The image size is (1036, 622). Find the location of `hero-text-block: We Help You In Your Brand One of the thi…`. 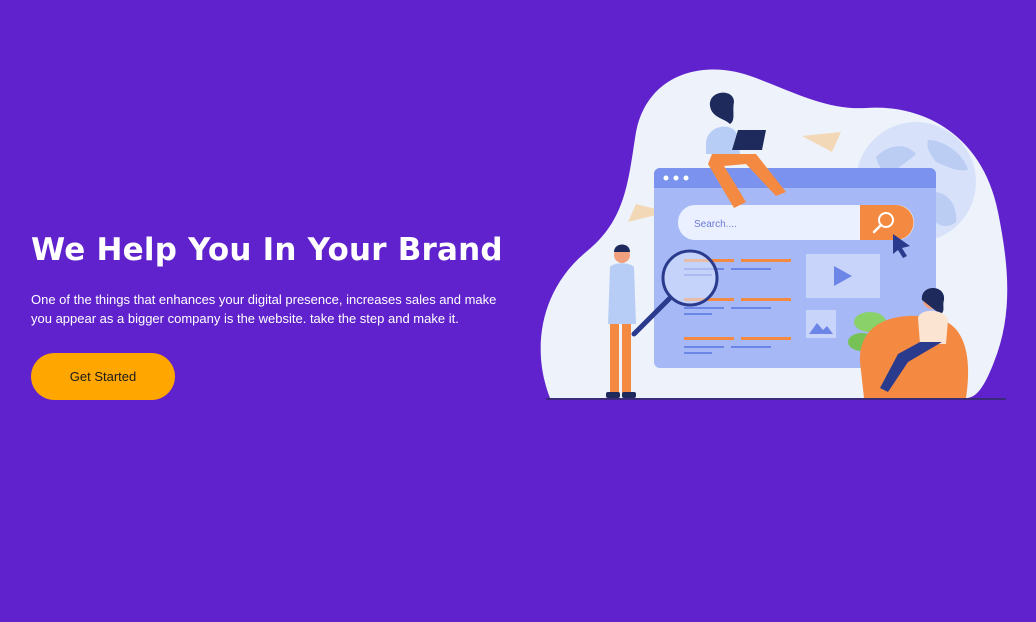

hero-text-block: We Help You In Your Brand One of the thi… is located at coordinates (271, 278).